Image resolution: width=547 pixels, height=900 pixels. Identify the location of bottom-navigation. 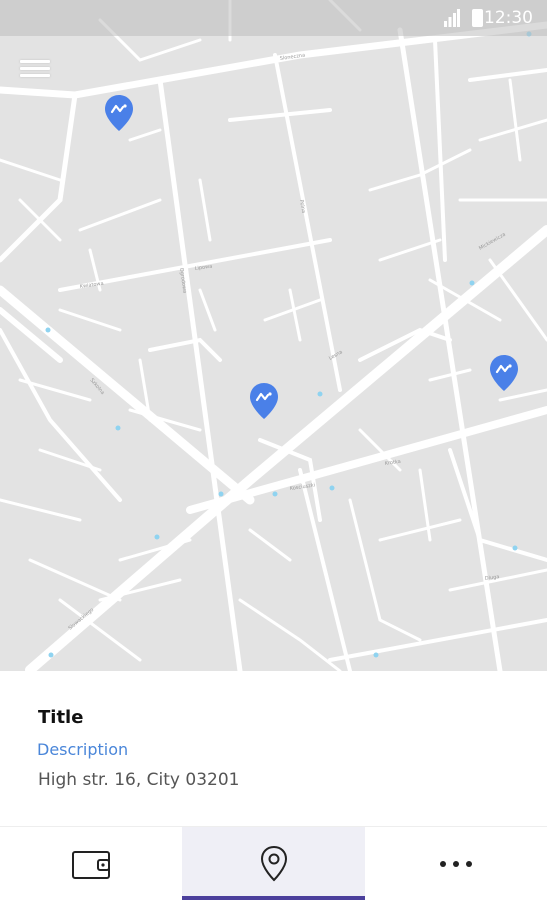
(273, 863).